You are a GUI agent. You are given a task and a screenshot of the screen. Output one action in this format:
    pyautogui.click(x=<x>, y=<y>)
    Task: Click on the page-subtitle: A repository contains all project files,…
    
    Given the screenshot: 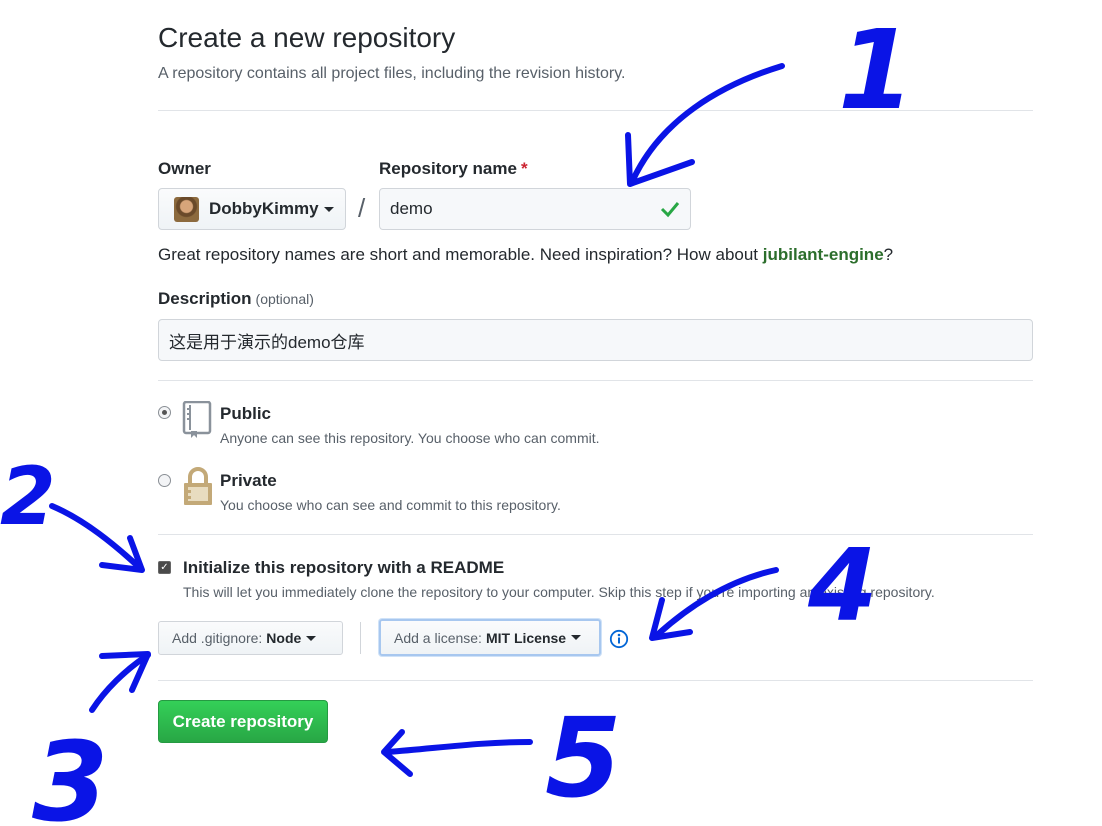 What is the action you would take?
    pyautogui.click(x=392, y=73)
    